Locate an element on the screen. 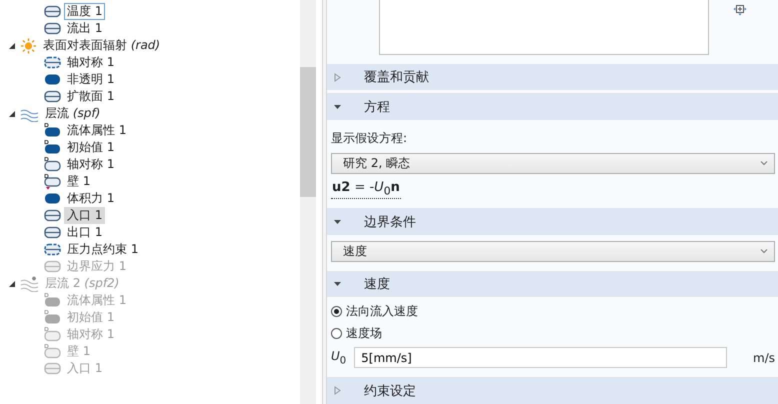 This screenshot has width=778, height=404. section-header: 约束设定 is located at coordinates (552, 390).